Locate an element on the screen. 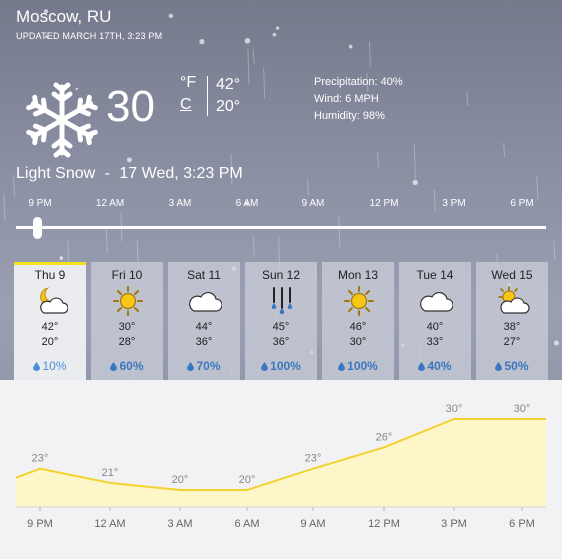 This screenshot has height=559, width=562. chart-area-fill is located at coordinates (281, 463).